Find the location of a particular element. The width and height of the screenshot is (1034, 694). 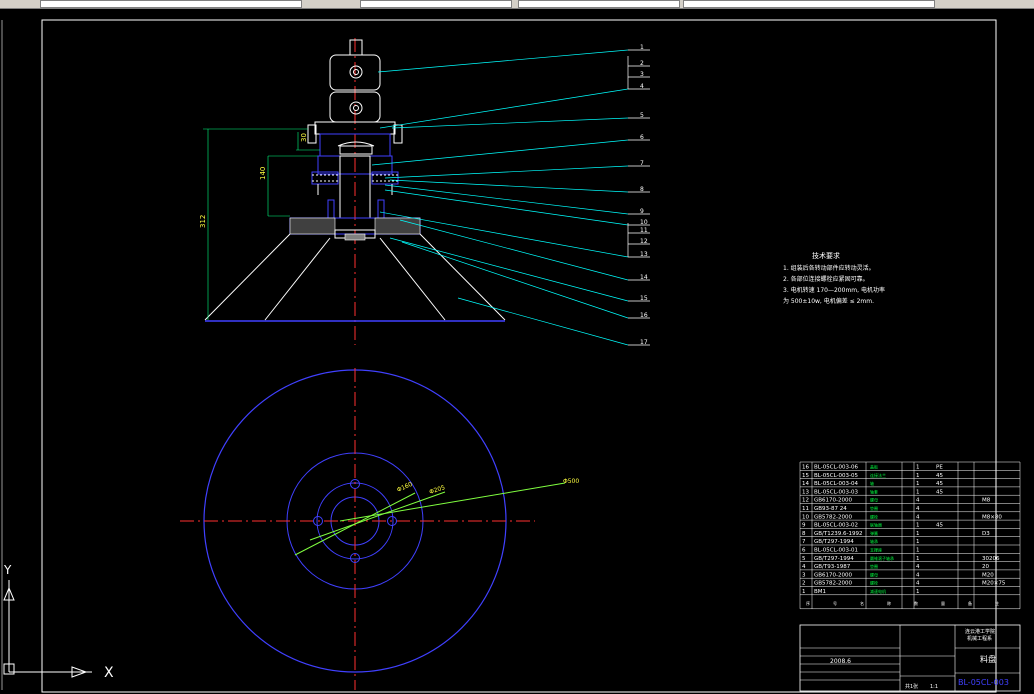

bom-cell: 弹簧 is located at coordinates (874, 533).